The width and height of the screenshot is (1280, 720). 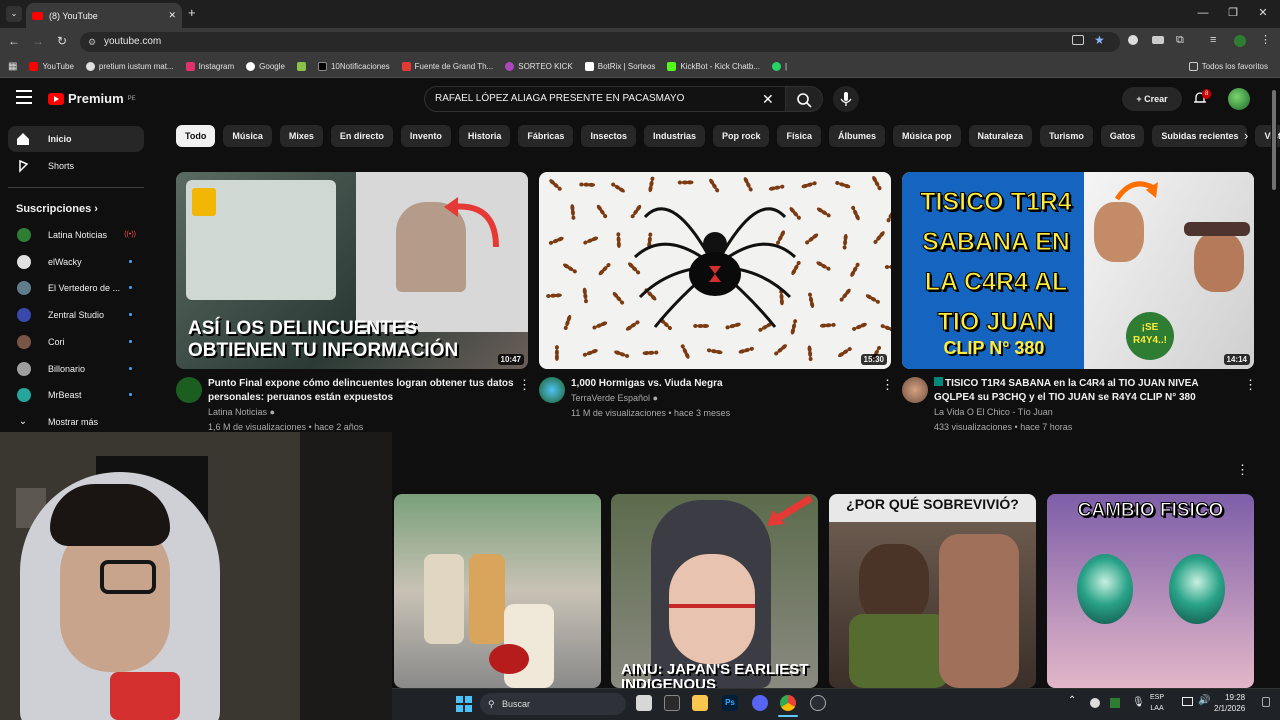 What do you see at coordinates (62, 41) in the screenshot?
I see `reload-icon: ↻` at bounding box center [62, 41].